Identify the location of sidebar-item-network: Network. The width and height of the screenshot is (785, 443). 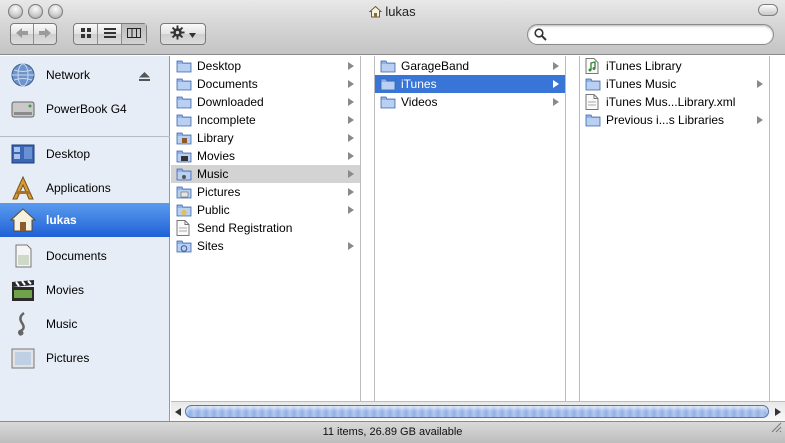
(85, 74).